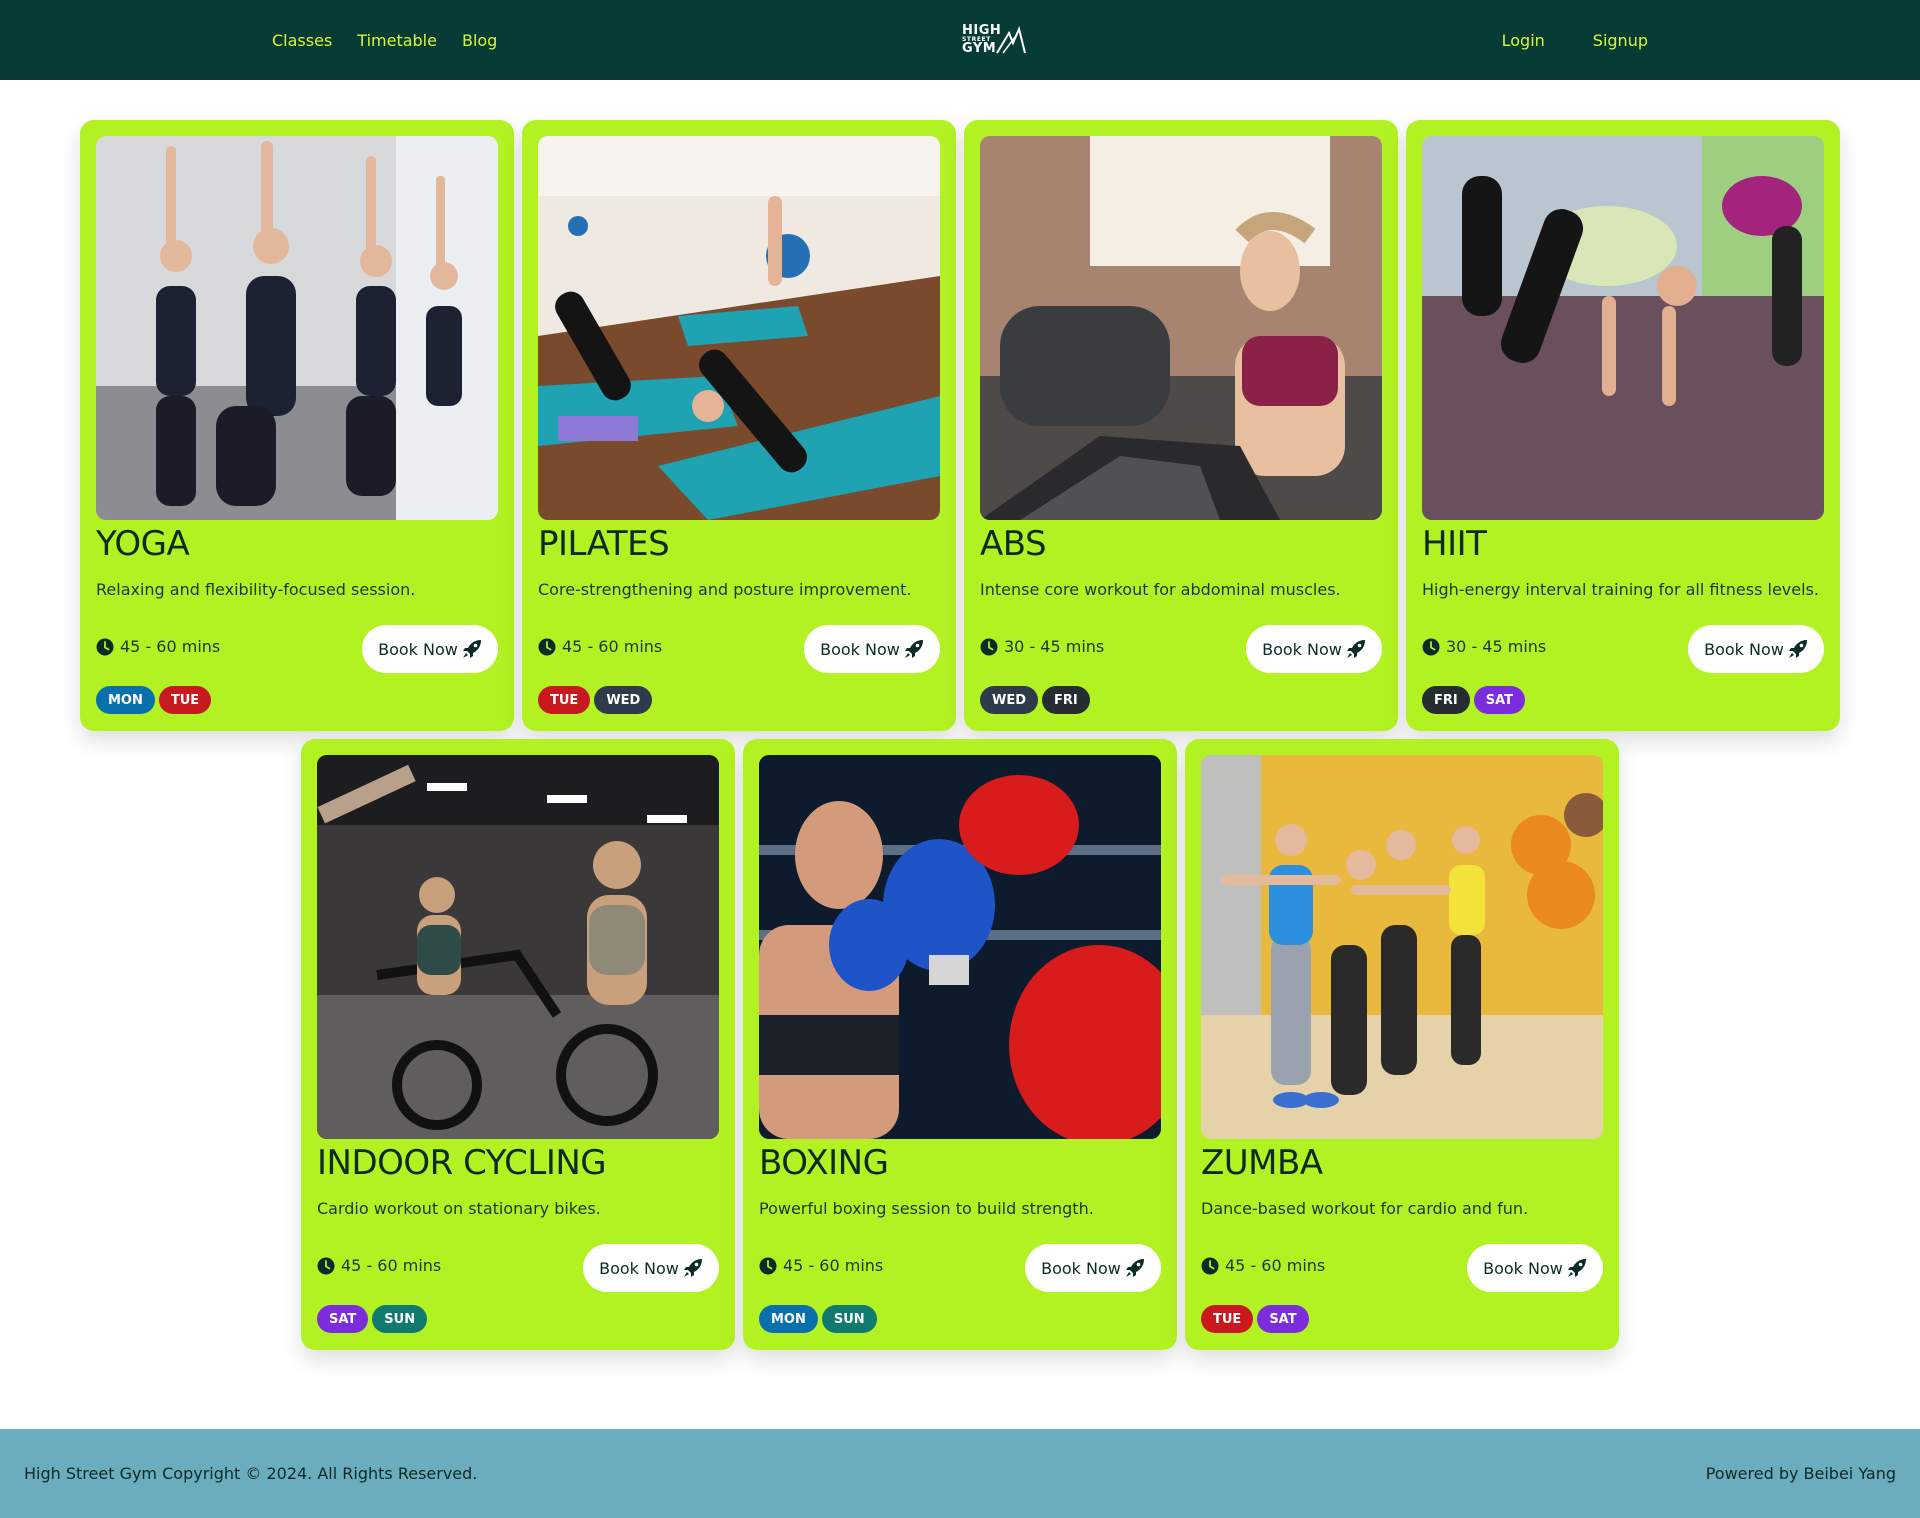 Image resolution: width=1920 pixels, height=1518 pixels. Describe the element at coordinates (397, 40) in the screenshot. I see `nav-link-timetable: Timetable` at that location.